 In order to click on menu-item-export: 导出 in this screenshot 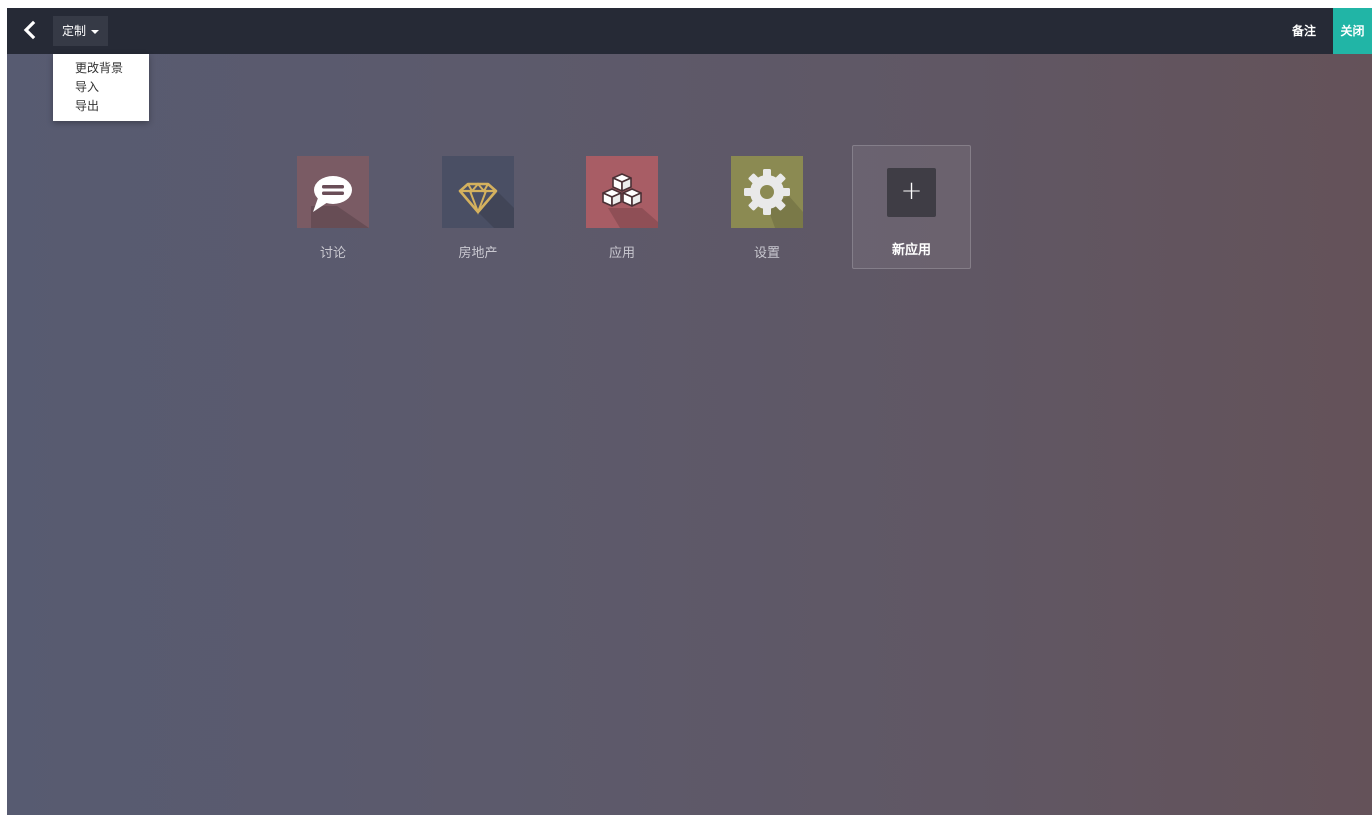, I will do `click(101, 106)`.